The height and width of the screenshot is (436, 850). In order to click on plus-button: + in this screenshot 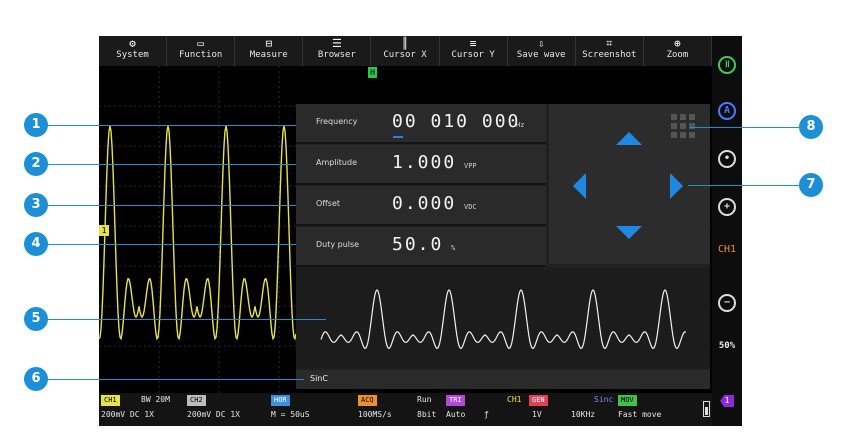, I will do `click(727, 205)`.